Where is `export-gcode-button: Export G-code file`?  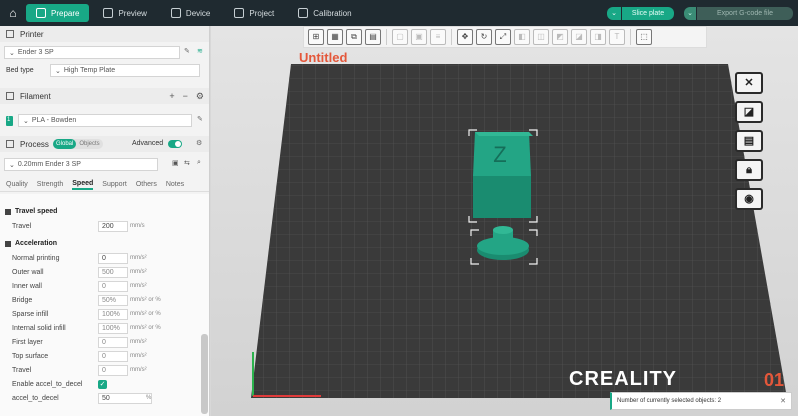
export-gcode-button: Export G-code file is located at coordinates (745, 13).